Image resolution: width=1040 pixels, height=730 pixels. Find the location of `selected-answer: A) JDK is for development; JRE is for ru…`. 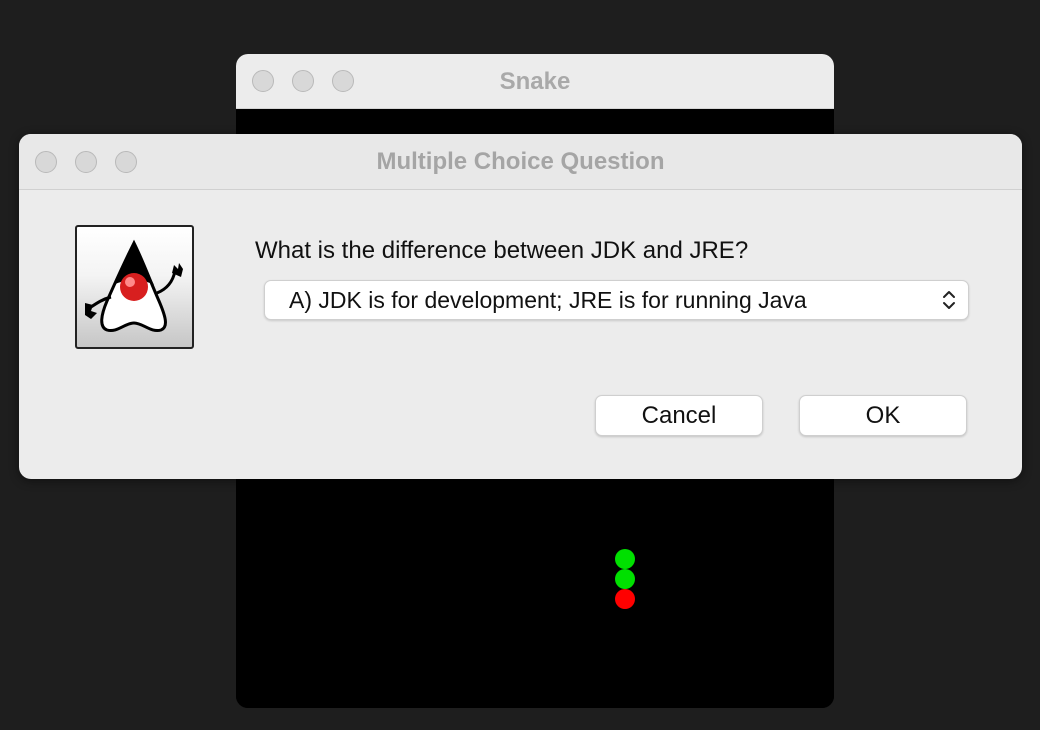

selected-answer: A) JDK is for development; JRE is for ru… is located at coordinates (548, 300).